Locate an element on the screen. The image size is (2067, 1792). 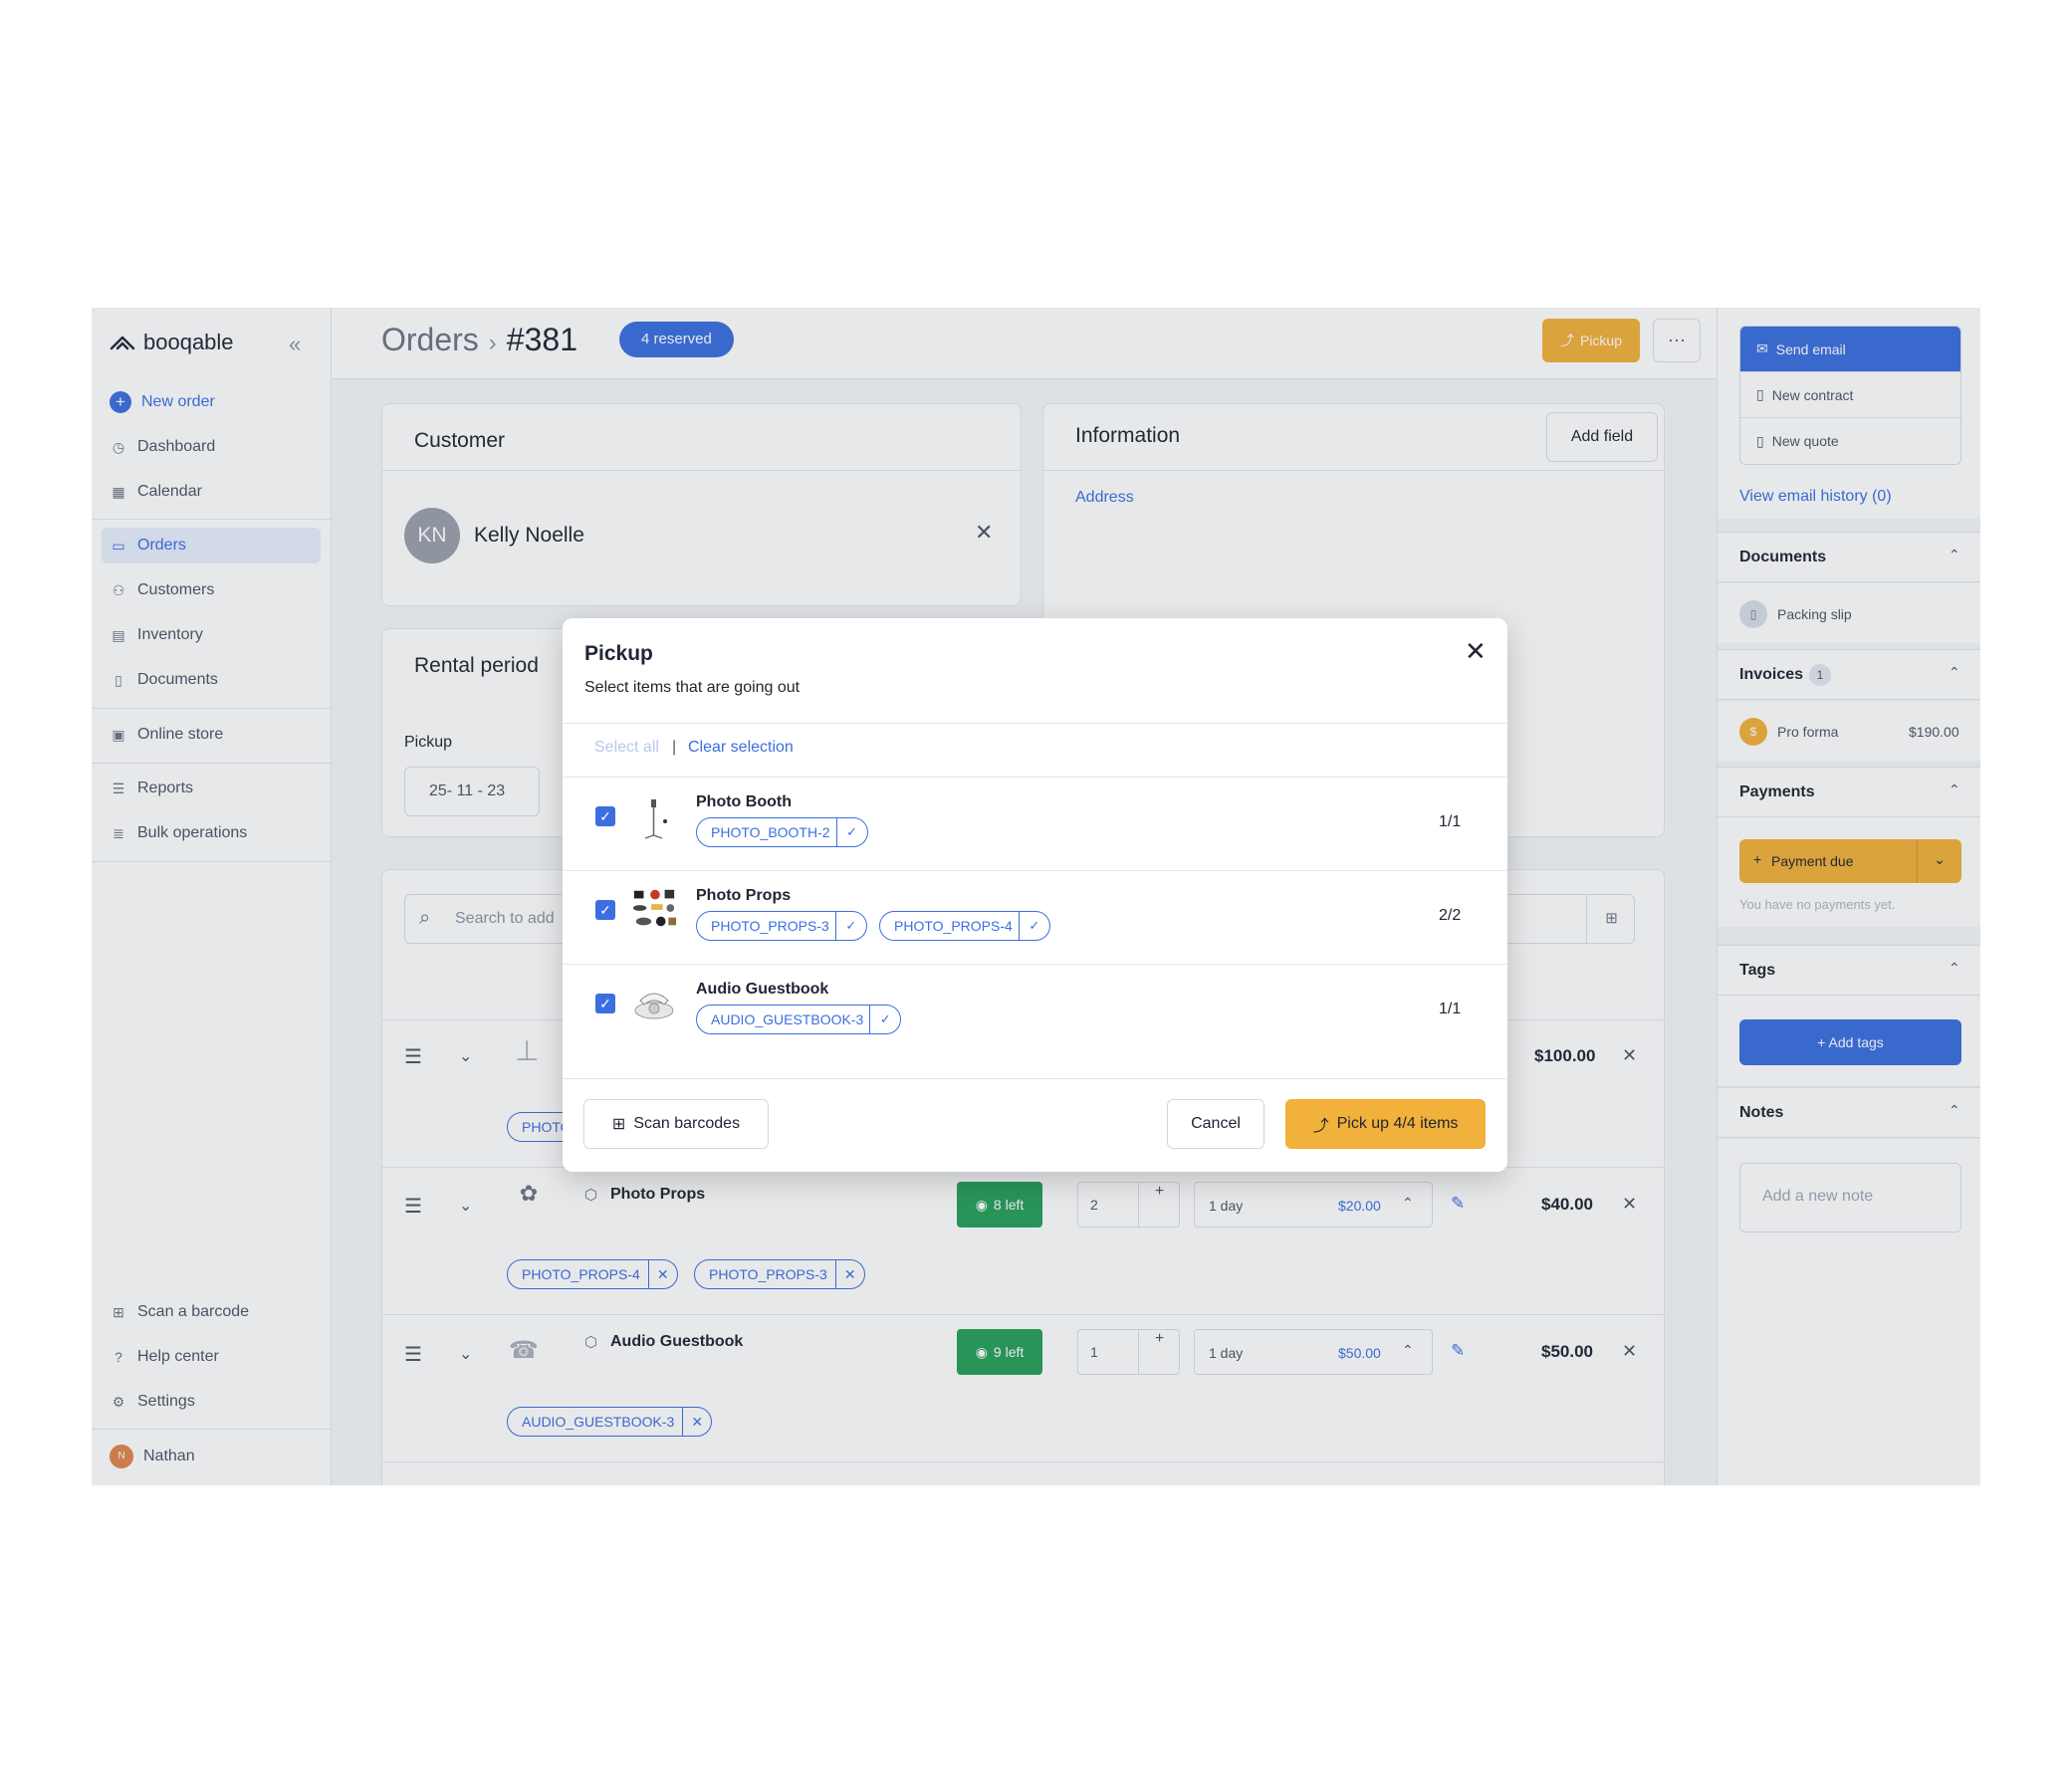
product-name: Photo Props is located at coordinates (744, 895).